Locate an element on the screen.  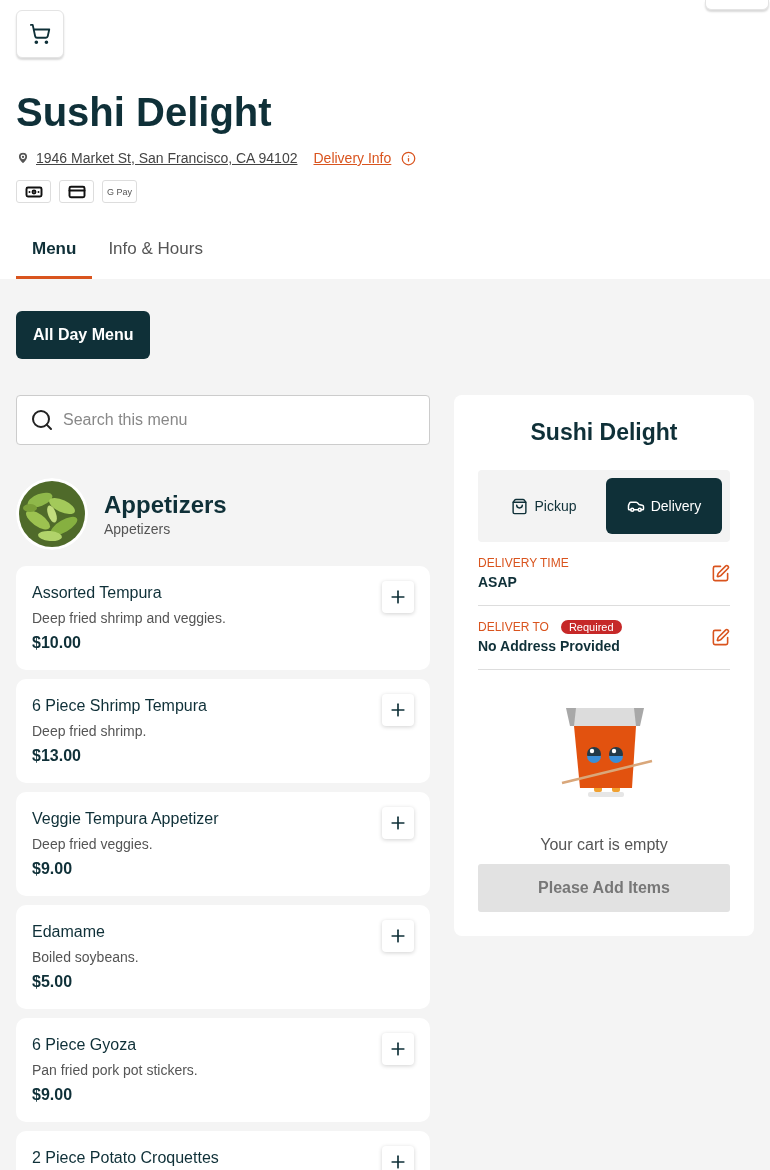
item-name: Edamame is located at coordinates (68, 932).